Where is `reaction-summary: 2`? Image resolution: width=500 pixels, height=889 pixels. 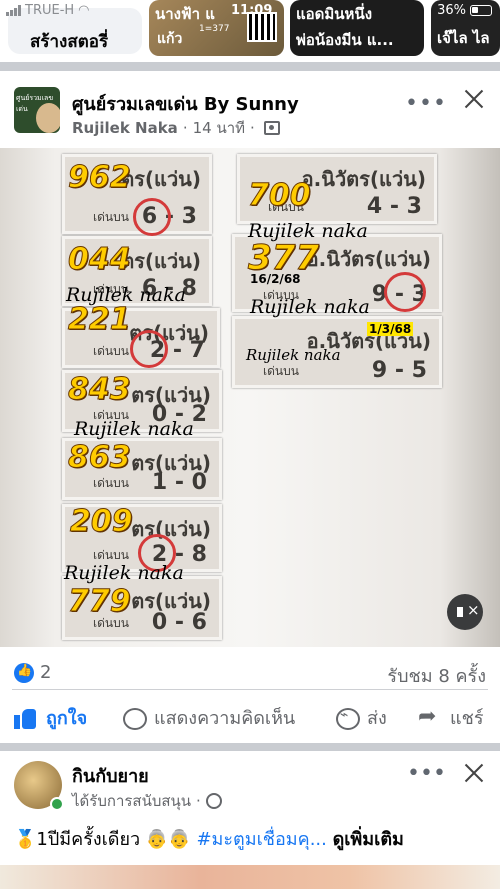
reaction-summary: 2 is located at coordinates (32, 672).